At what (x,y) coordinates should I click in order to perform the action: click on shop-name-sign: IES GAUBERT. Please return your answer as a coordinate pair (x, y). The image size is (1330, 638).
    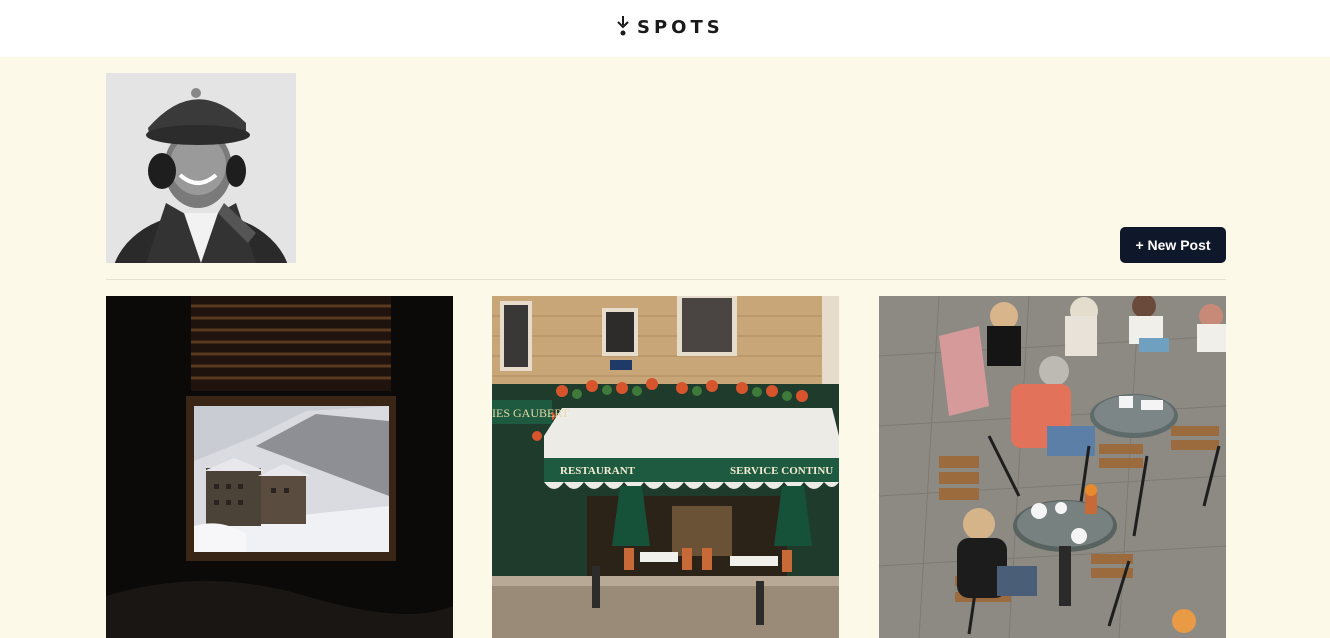
    Looking at the image, I should click on (531, 413).